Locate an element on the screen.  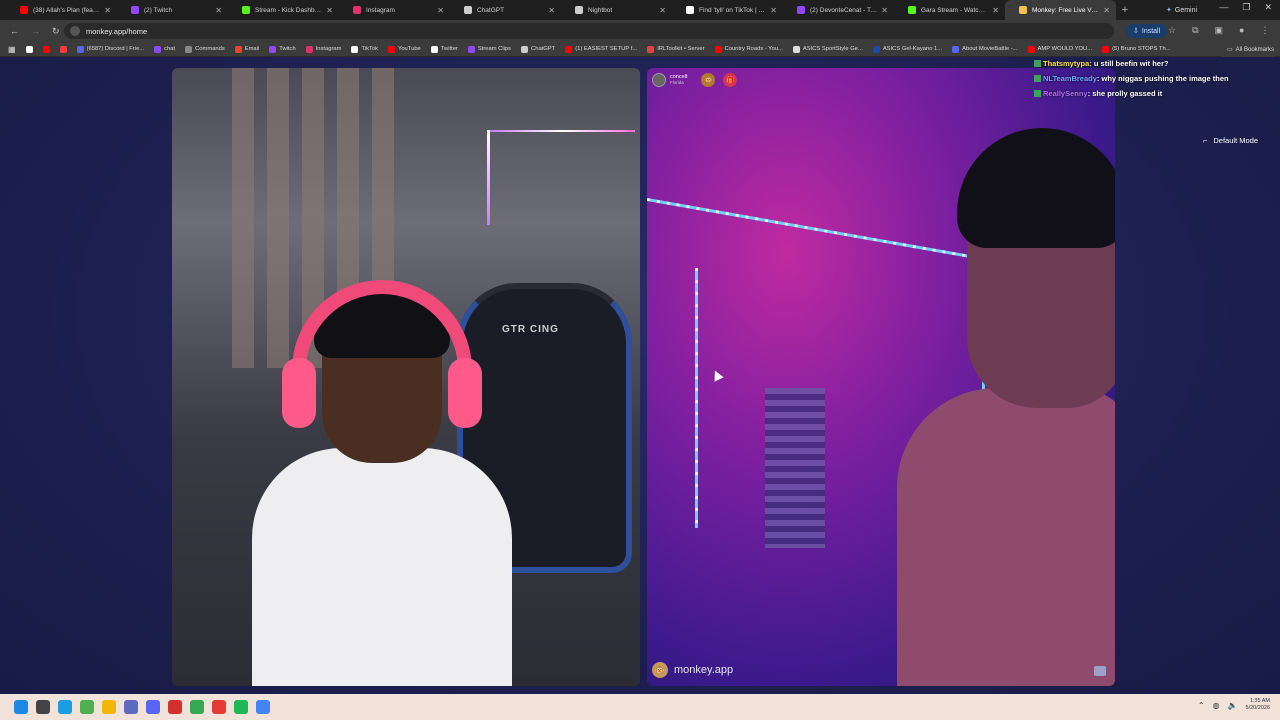
browser-tab: Stream - Kick Dashboard ✕ is located at coordinates (283, 10).